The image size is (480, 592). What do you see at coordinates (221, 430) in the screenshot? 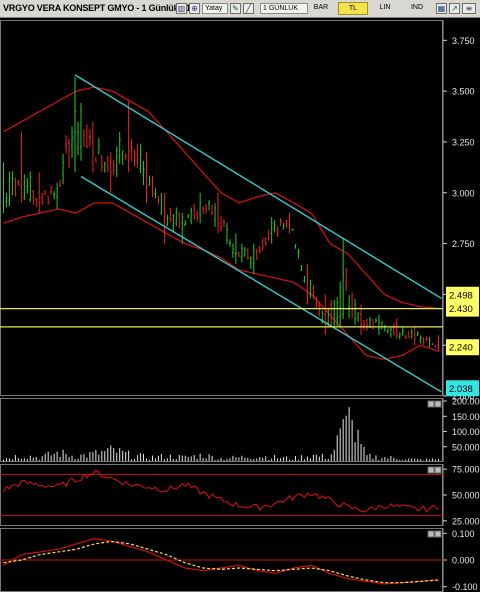
I see `vol-panel-frame` at bounding box center [221, 430].